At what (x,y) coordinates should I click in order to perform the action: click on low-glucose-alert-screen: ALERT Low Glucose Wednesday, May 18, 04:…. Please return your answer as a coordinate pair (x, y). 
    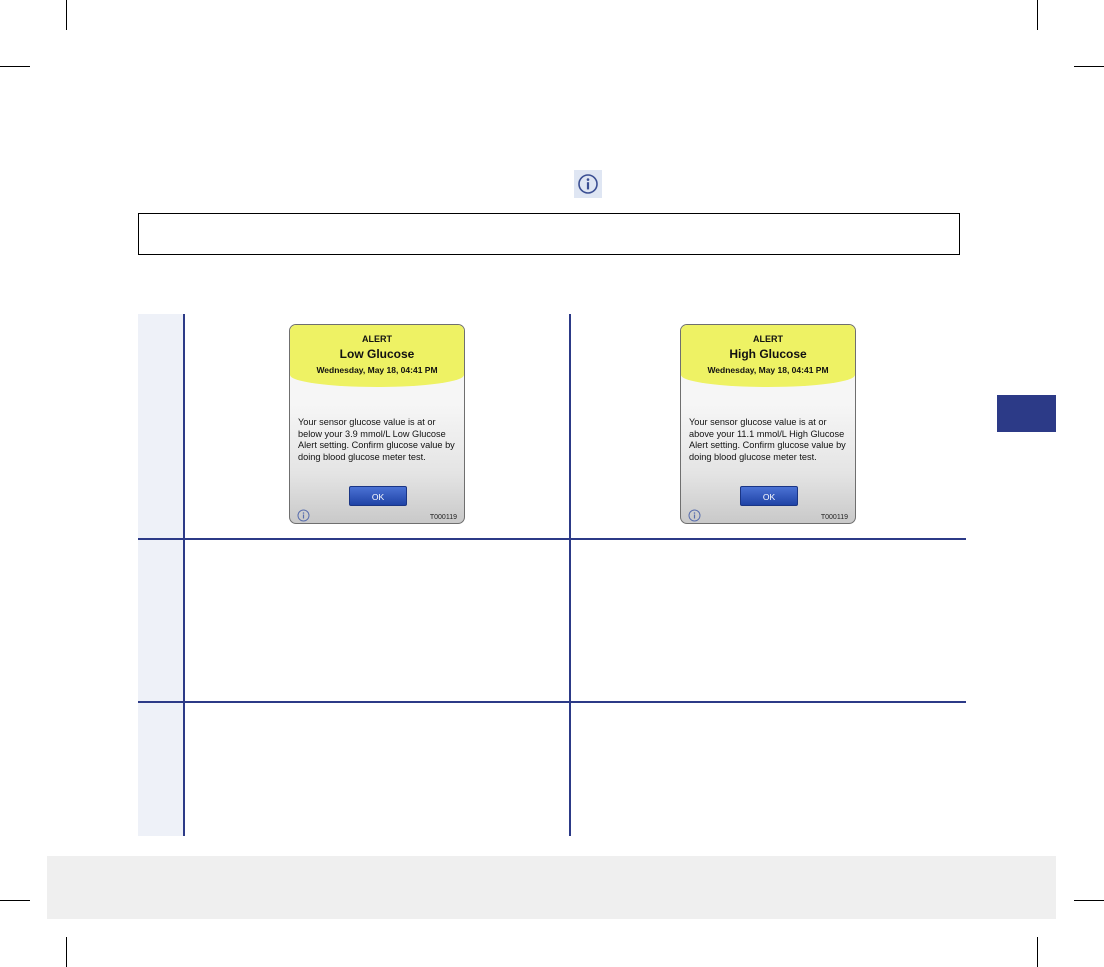
    Looking at the image, I should click on (377, 424).